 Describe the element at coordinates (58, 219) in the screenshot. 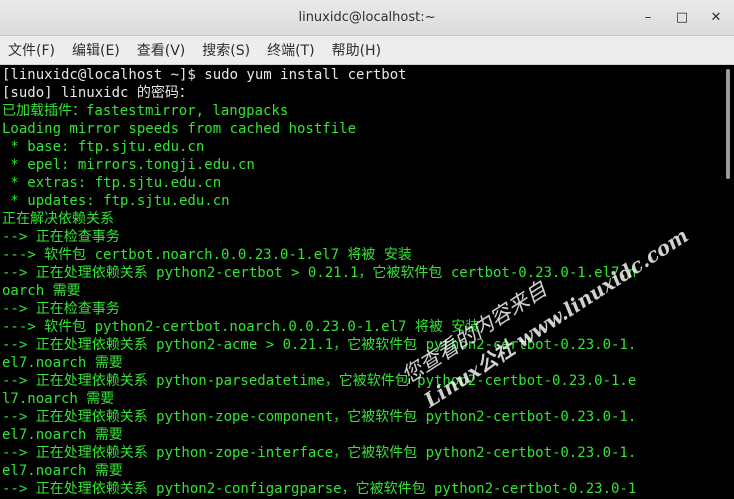

I see `terminal-line: 正在解决依赖关系` at that location.